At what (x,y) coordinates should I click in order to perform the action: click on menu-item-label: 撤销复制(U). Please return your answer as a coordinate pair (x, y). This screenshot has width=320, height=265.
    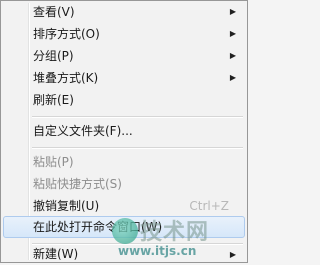
    Looking at the image, I should click on (66, 206).